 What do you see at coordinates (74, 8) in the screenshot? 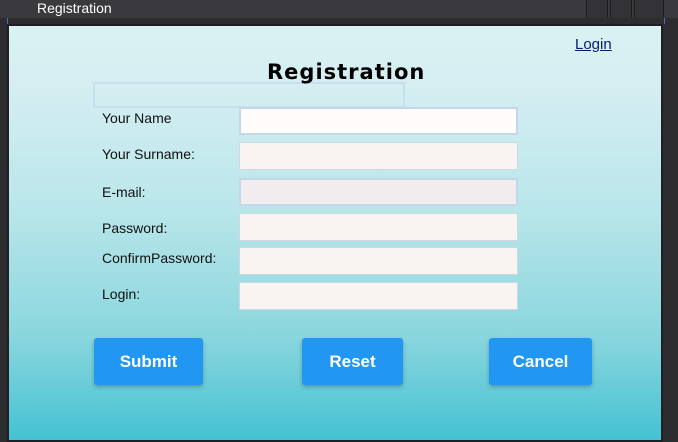
I see `window-title: Registration` at bounding box center [74, 8].